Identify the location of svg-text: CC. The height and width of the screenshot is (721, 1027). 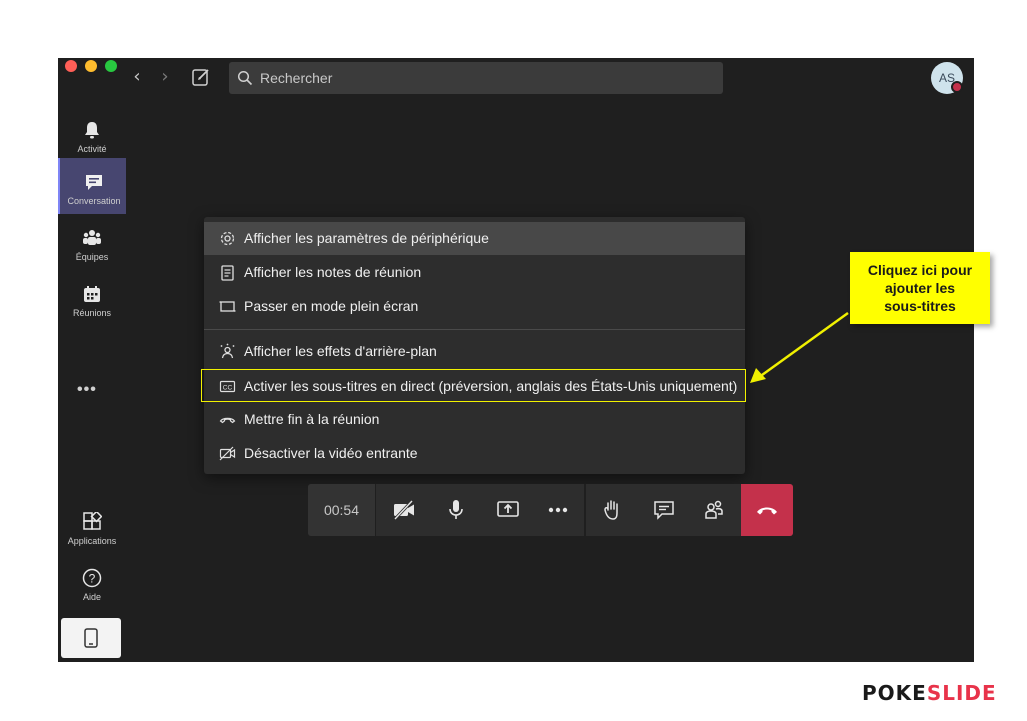
(228, 387).